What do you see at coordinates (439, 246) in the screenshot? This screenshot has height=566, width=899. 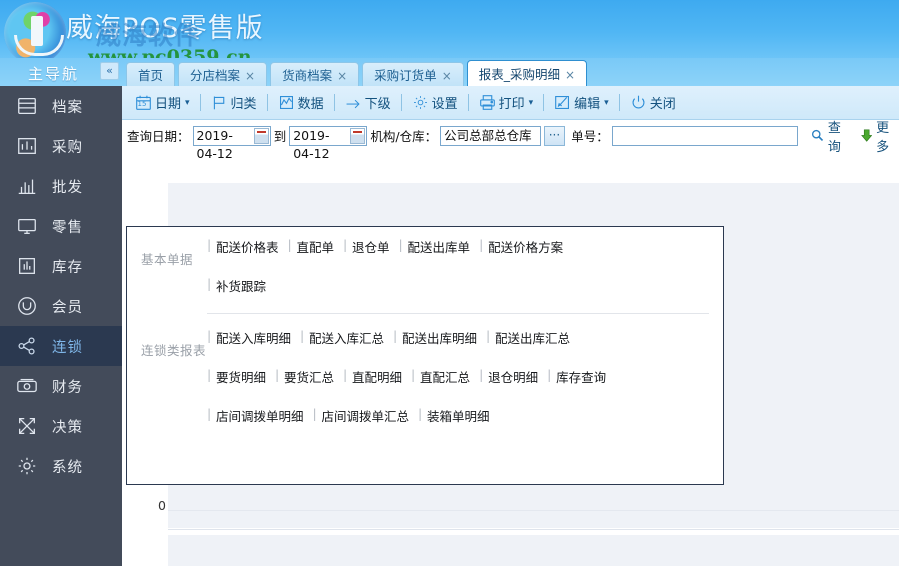 I see `popup-menu-item: 配送出库单` at bounding box center [439, 246].